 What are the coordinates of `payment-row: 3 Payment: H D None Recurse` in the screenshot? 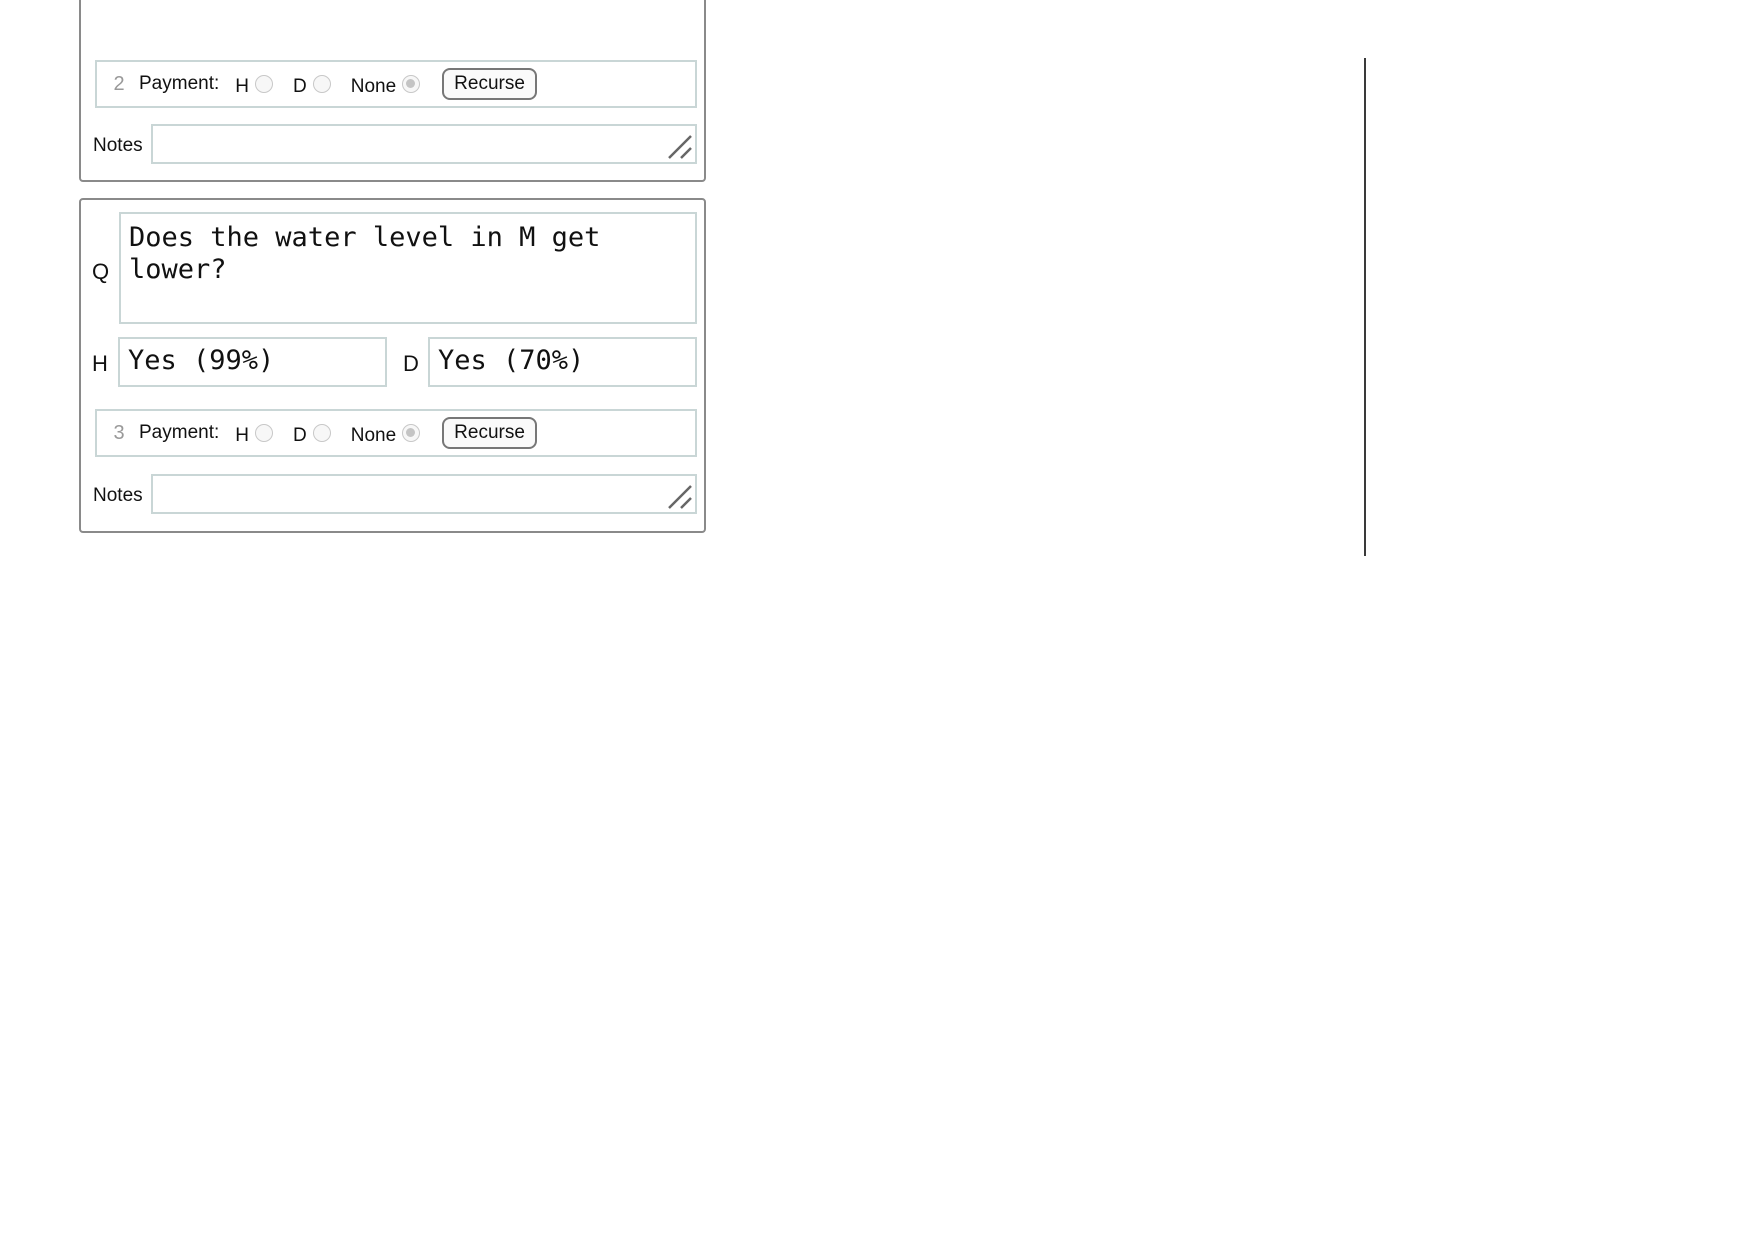 It's located at (396, 433).